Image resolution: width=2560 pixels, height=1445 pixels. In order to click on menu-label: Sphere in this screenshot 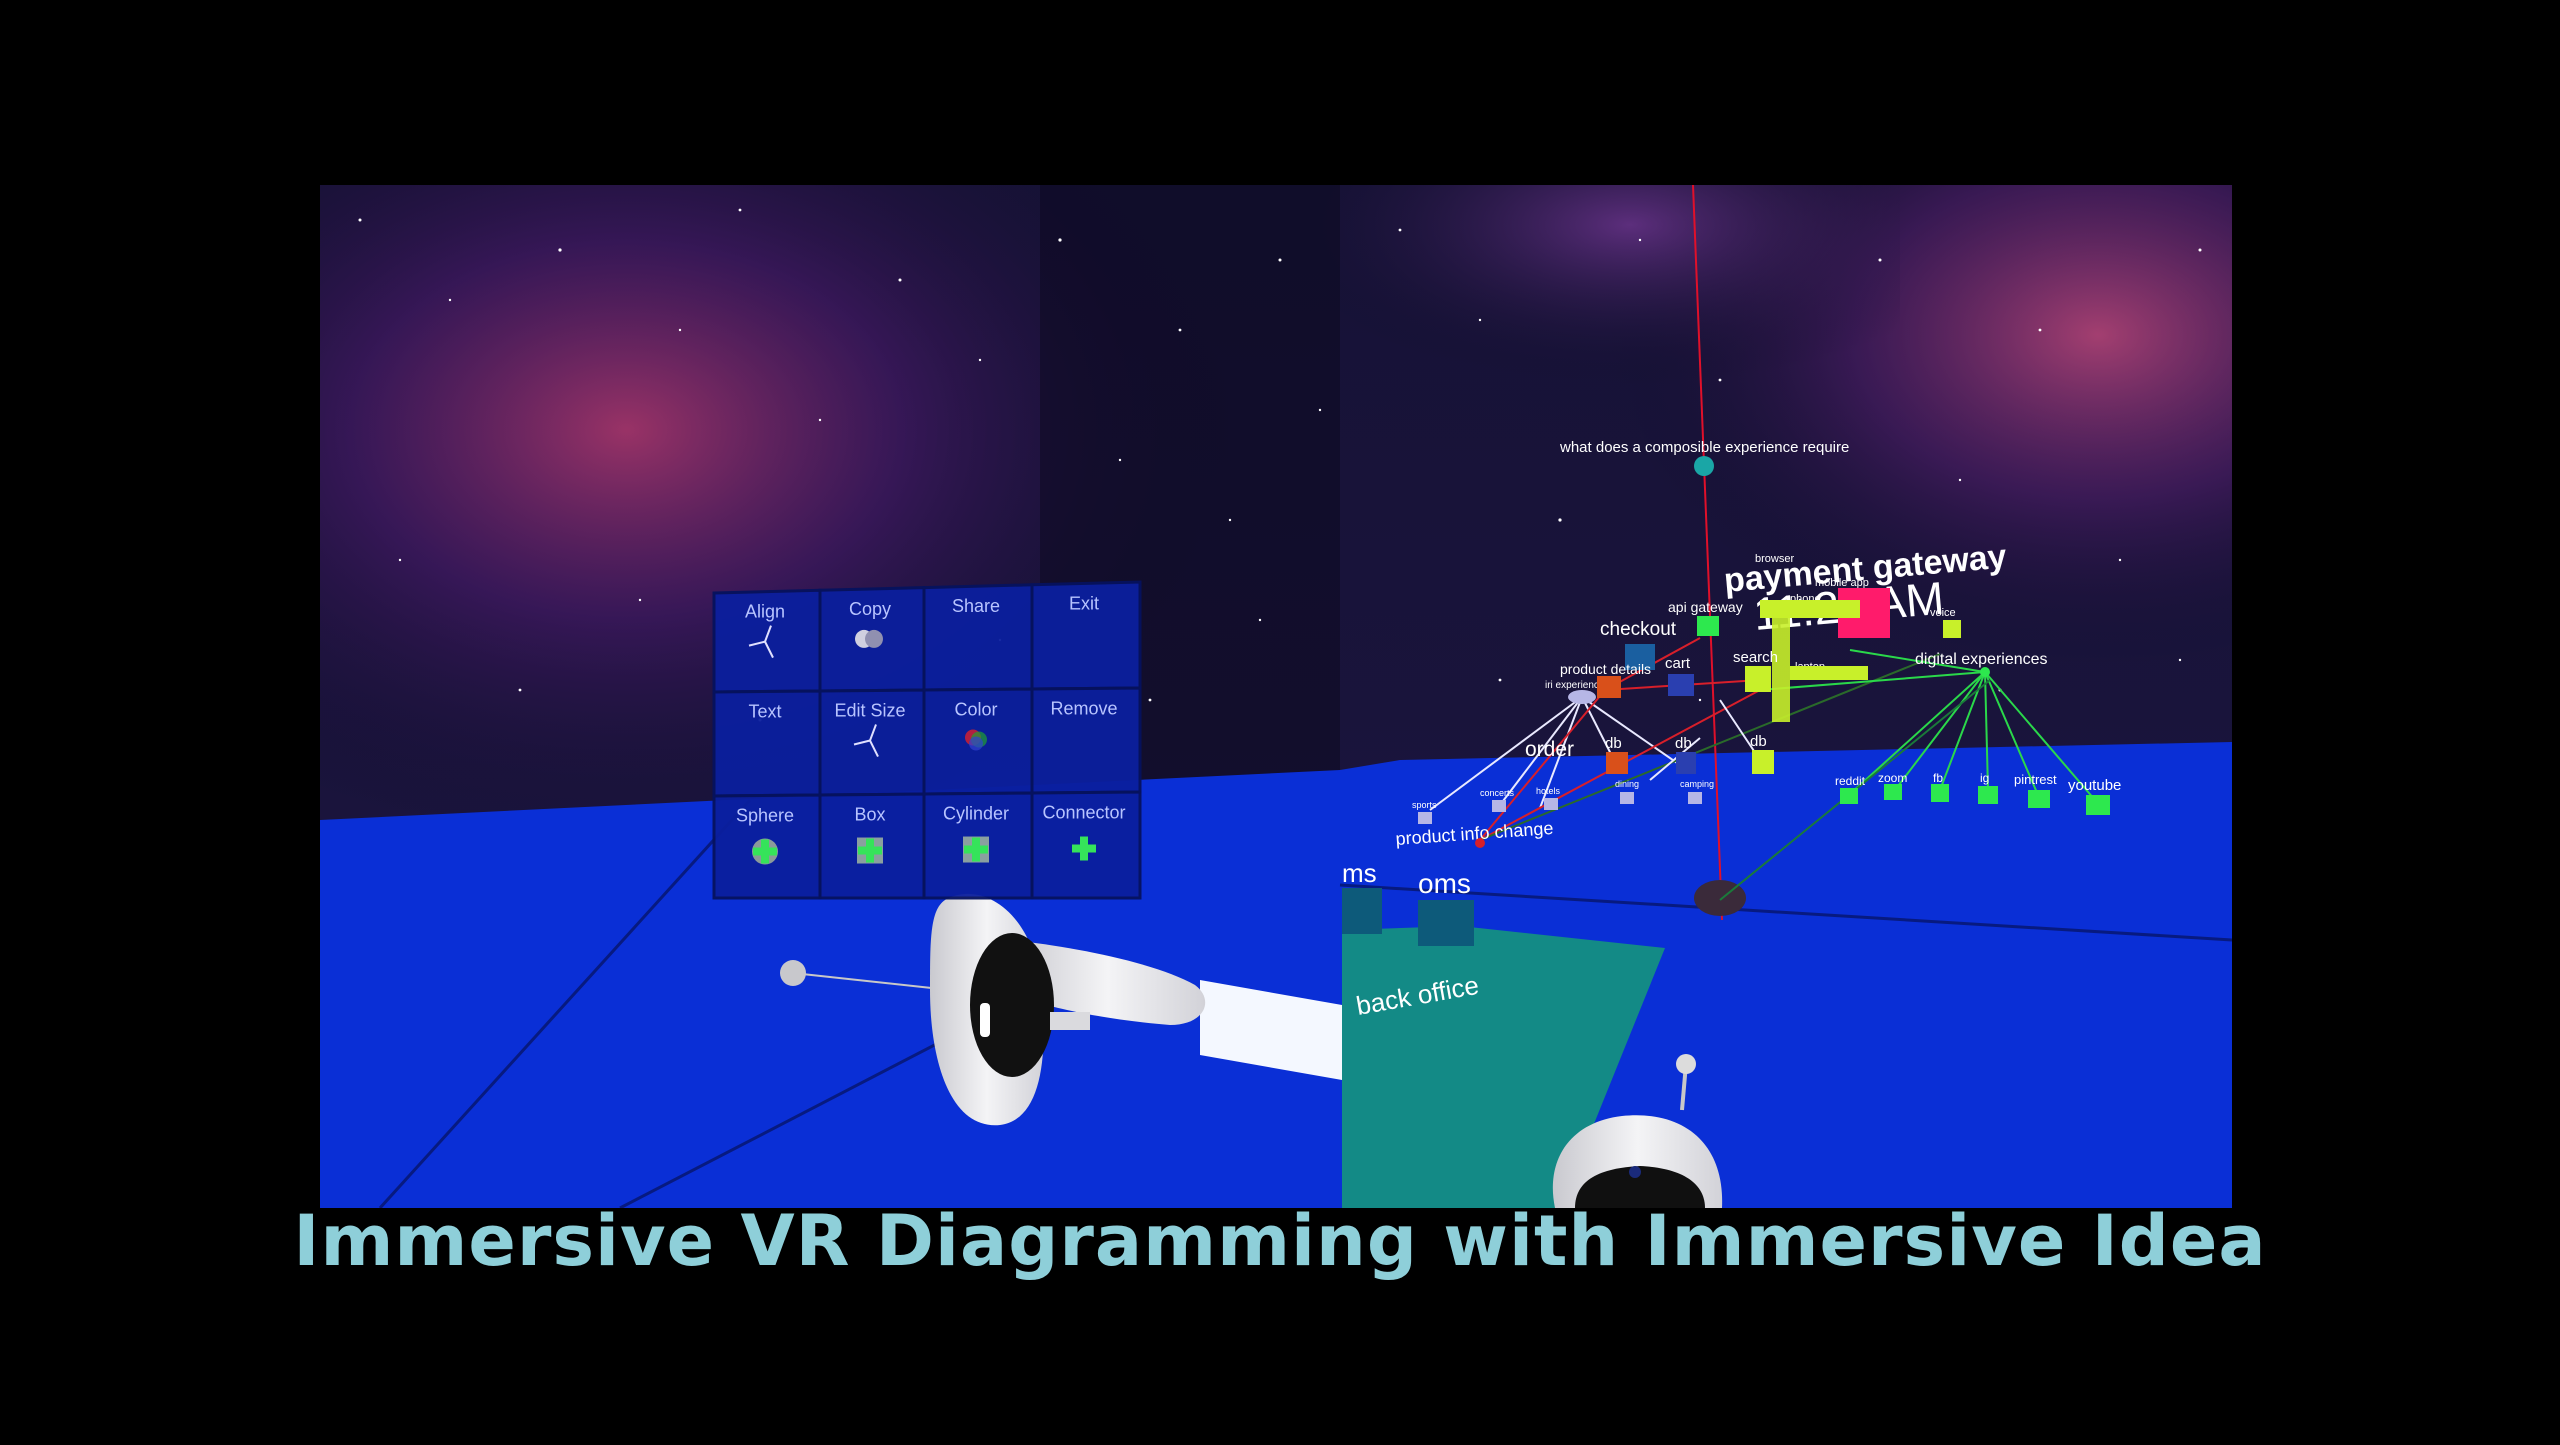, I will do `click(765, 816)`.